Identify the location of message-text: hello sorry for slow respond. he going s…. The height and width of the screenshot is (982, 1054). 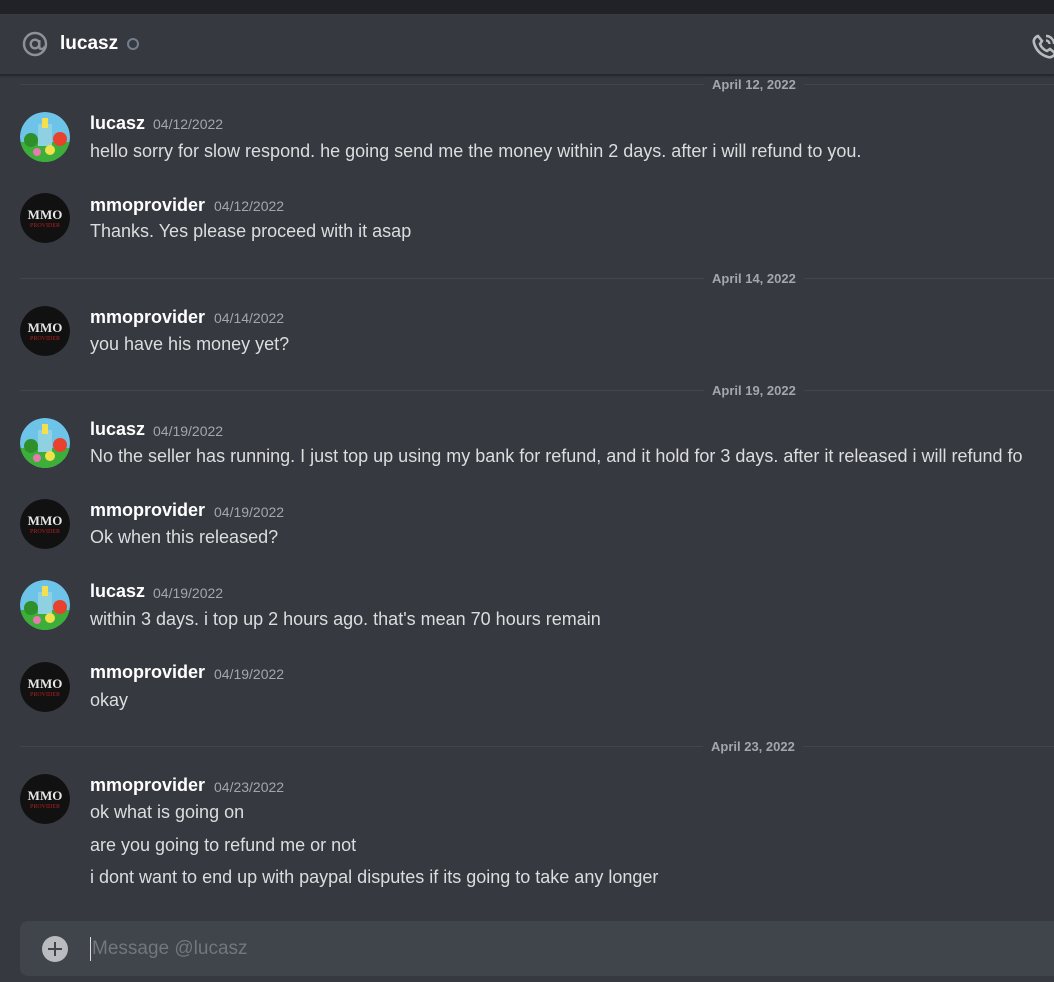
(476, 151).